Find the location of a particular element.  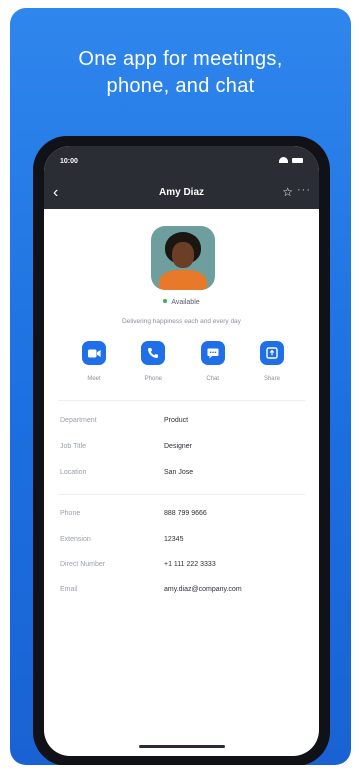

battery-icon is located at coordinates (297, 160).